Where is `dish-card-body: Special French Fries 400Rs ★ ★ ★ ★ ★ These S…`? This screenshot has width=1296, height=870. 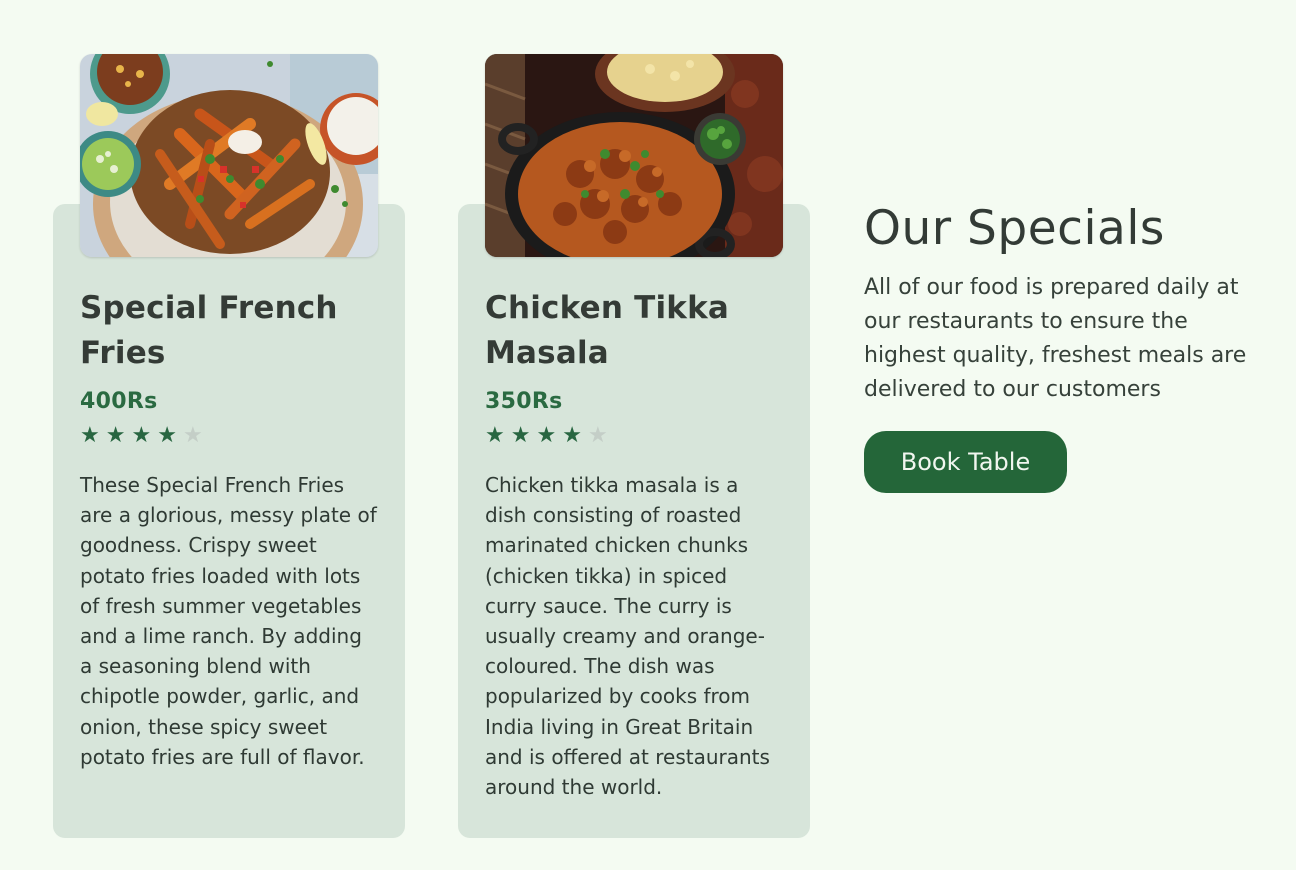 dish-card-body: Special French Fries 400Rs ★ ★ ★ ★ ★ These S… is located at coordinates (230, 529).